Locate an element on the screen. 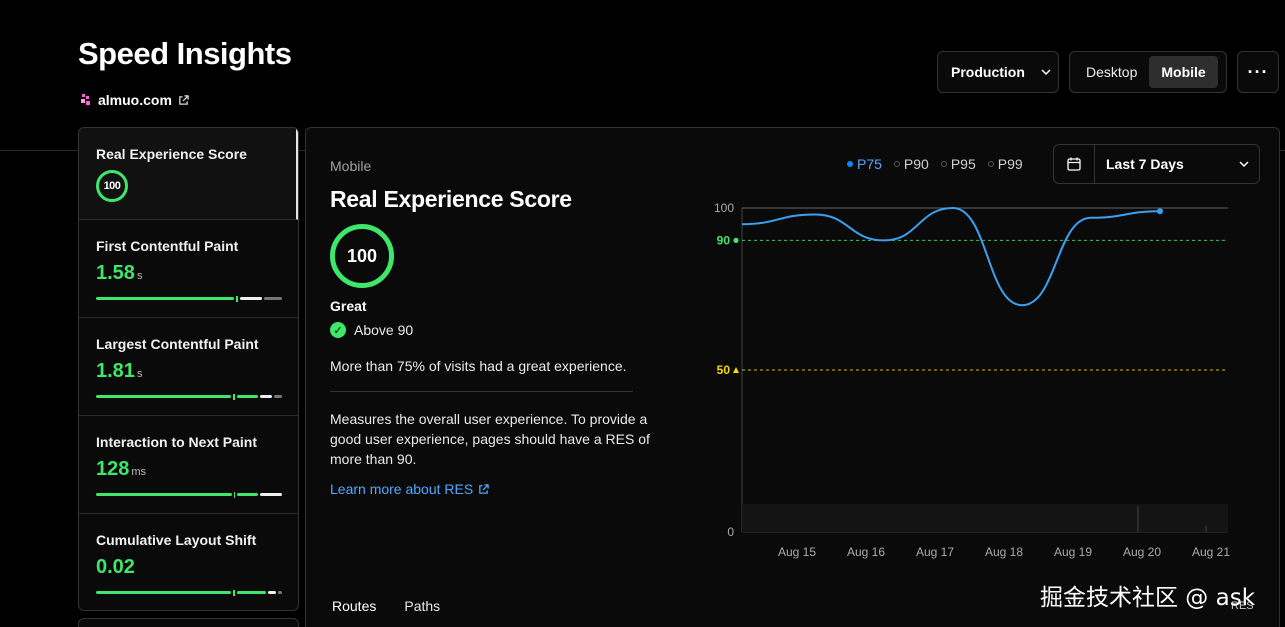 The image size is (1285, 627). threshold-label: 90 is located at coordinates (724, 240).